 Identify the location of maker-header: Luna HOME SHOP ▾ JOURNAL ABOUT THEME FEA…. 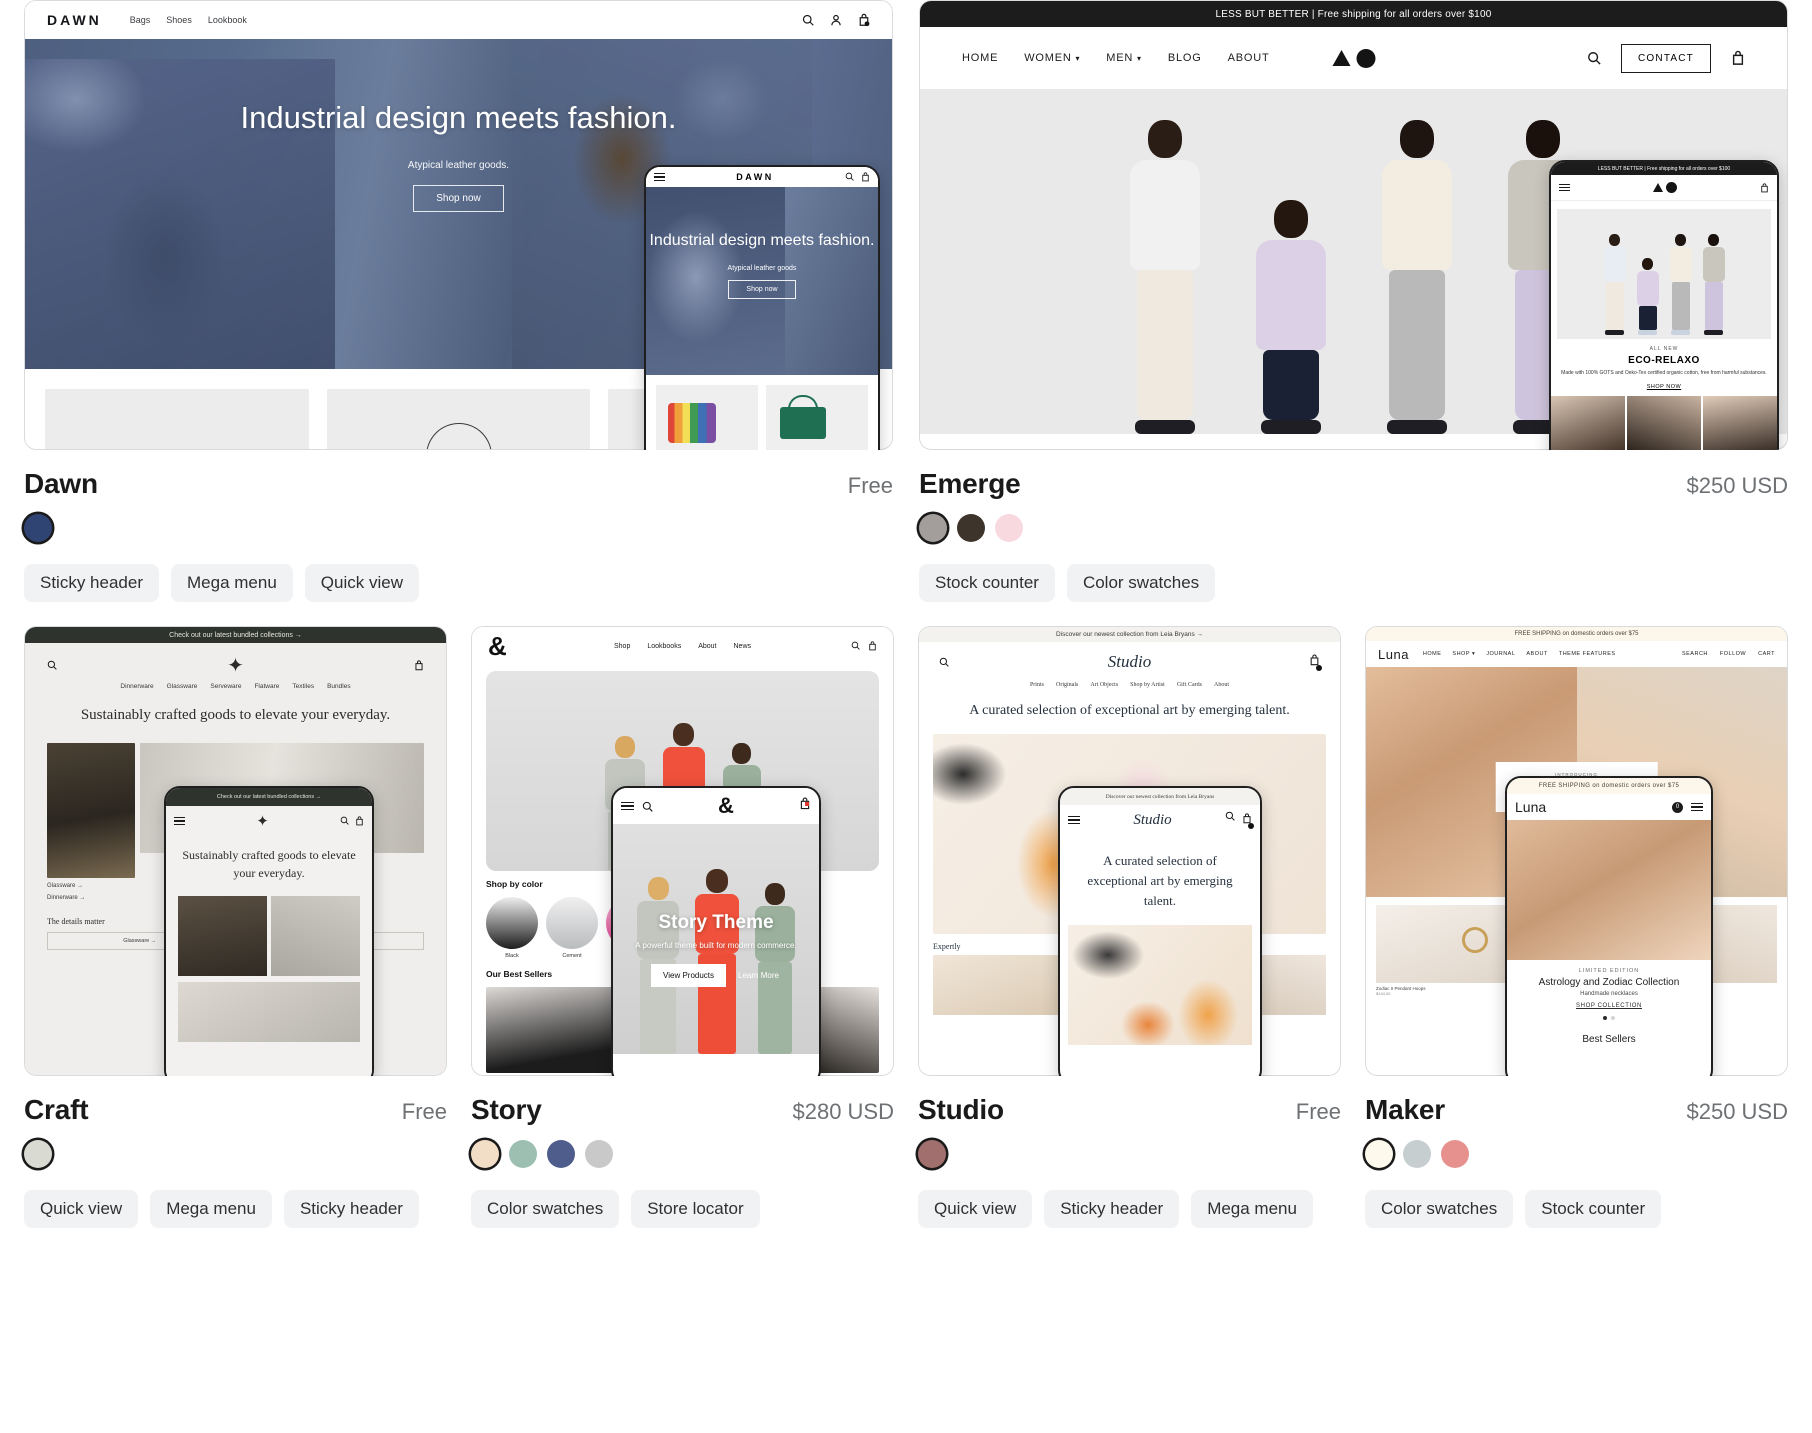
(1576, 654).